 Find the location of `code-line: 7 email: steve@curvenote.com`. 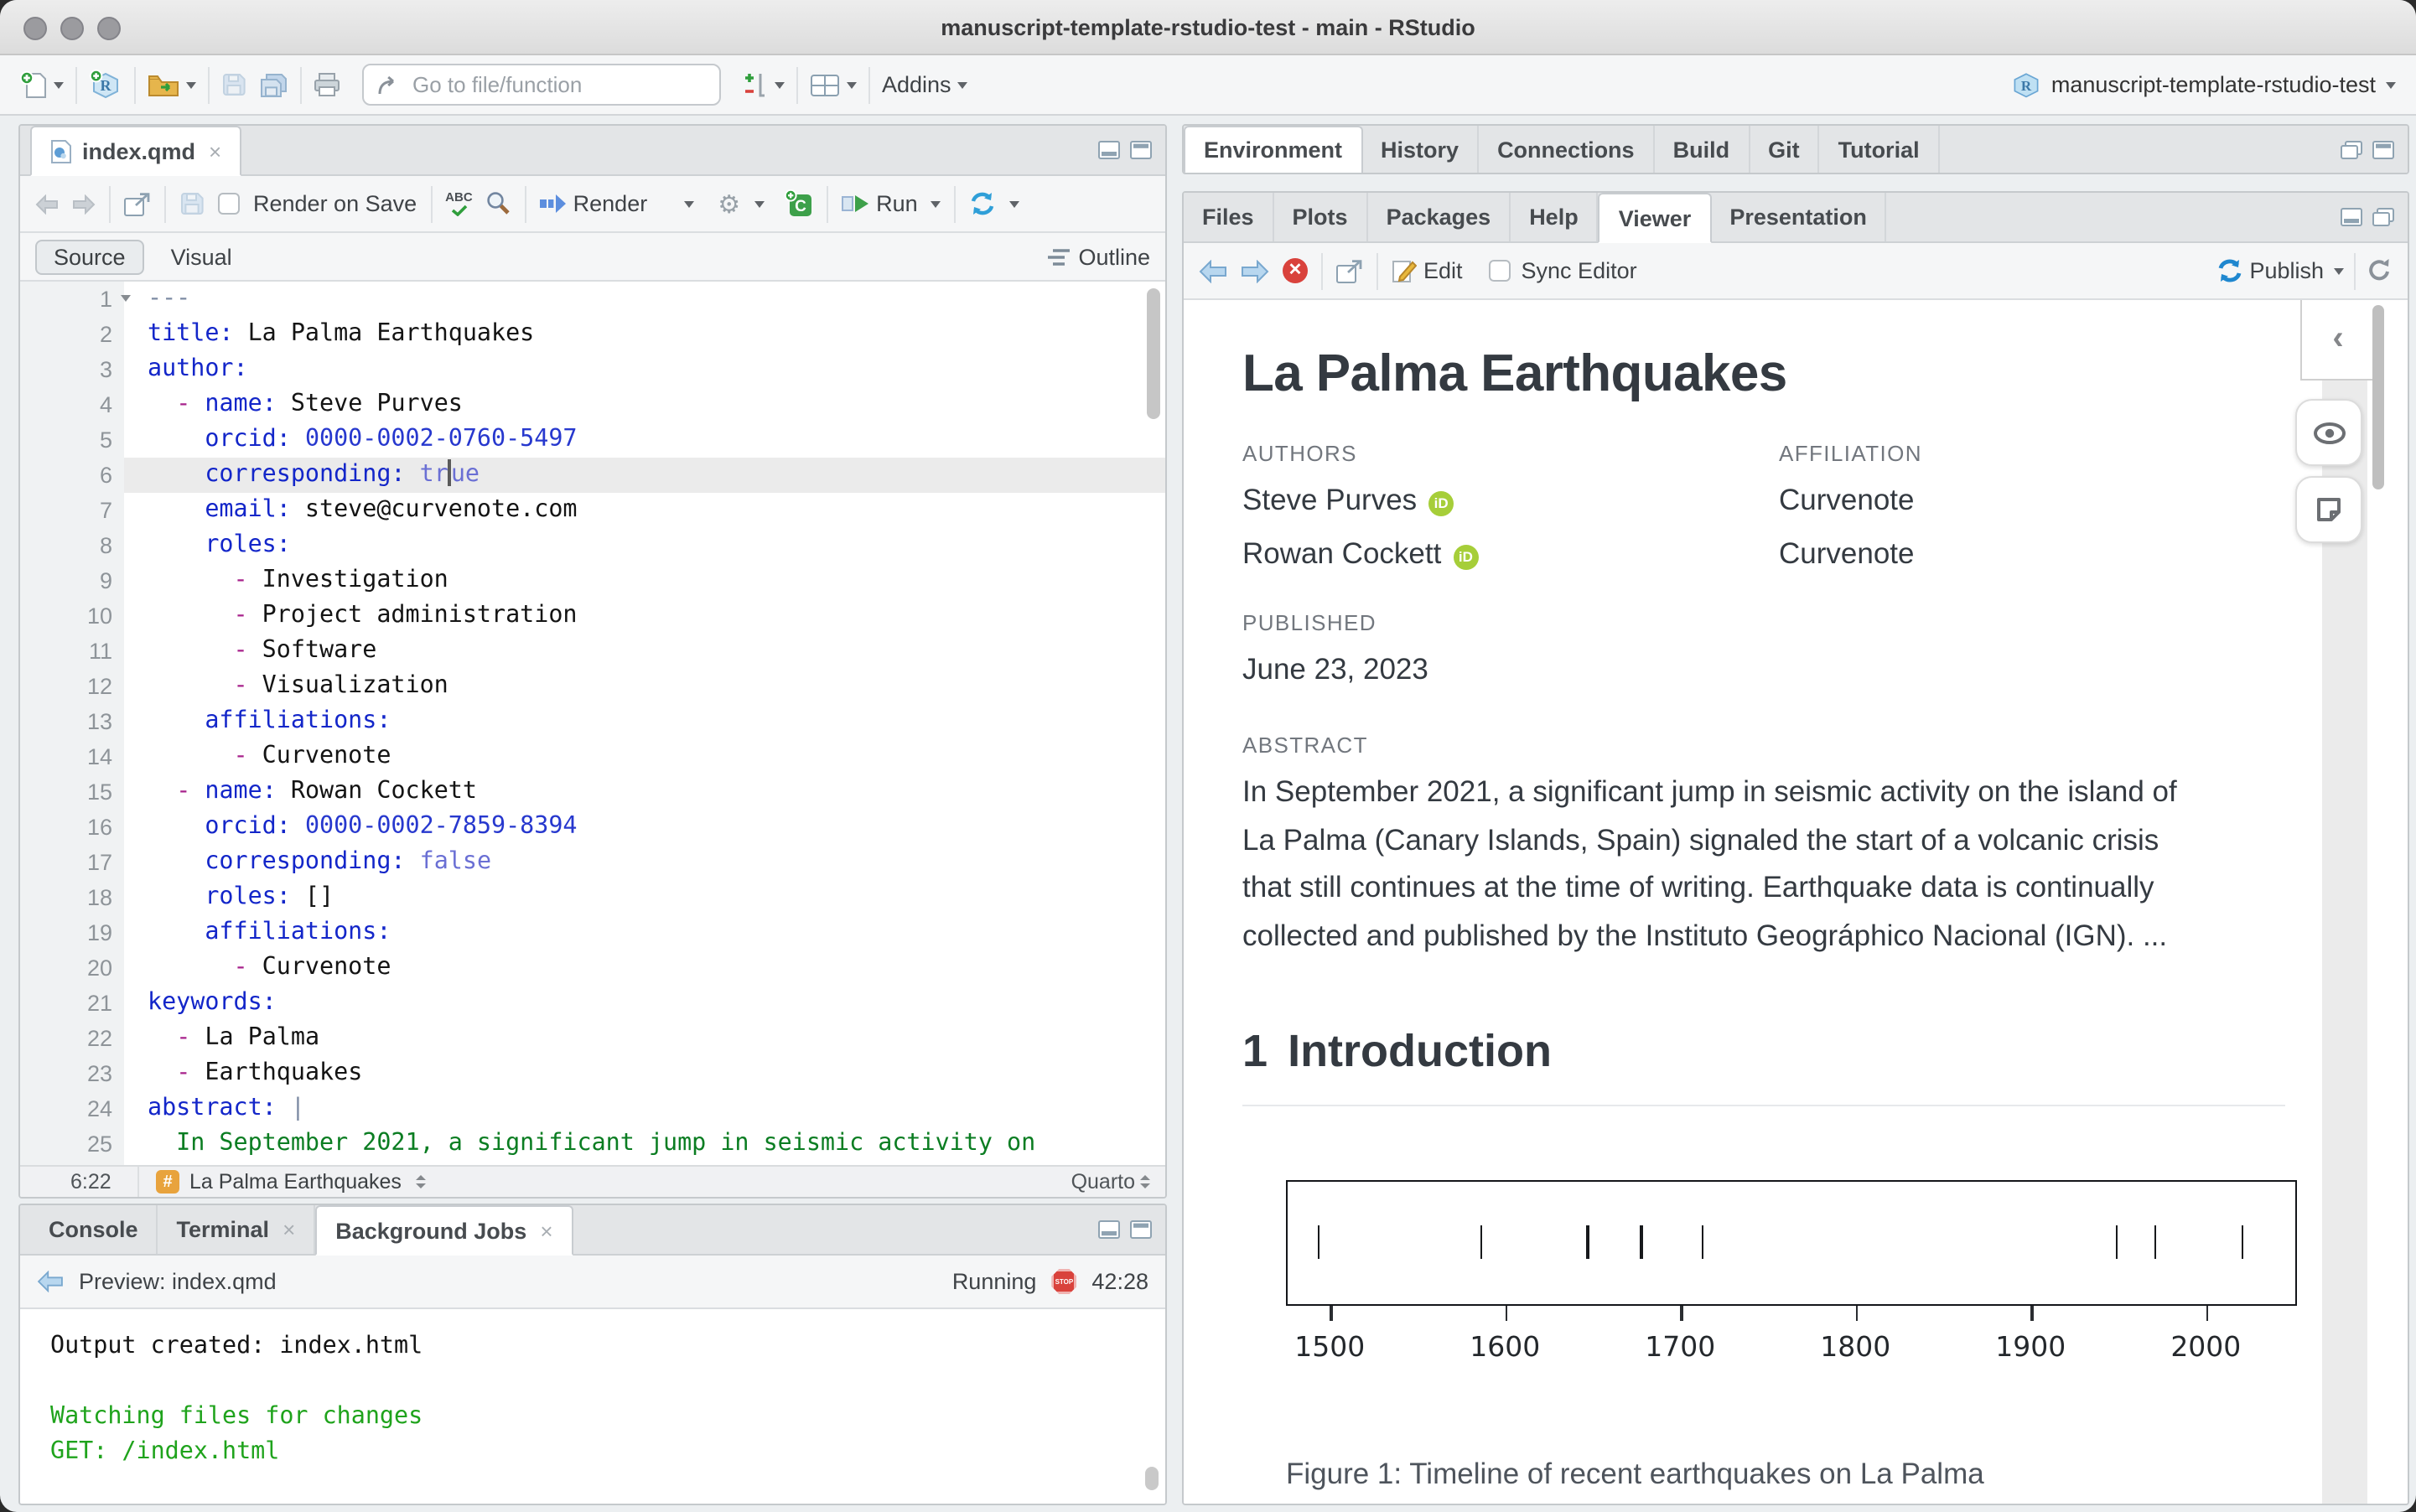

code-line: 7 email: steve@curvenote.com is located at coordinates (592, 510).